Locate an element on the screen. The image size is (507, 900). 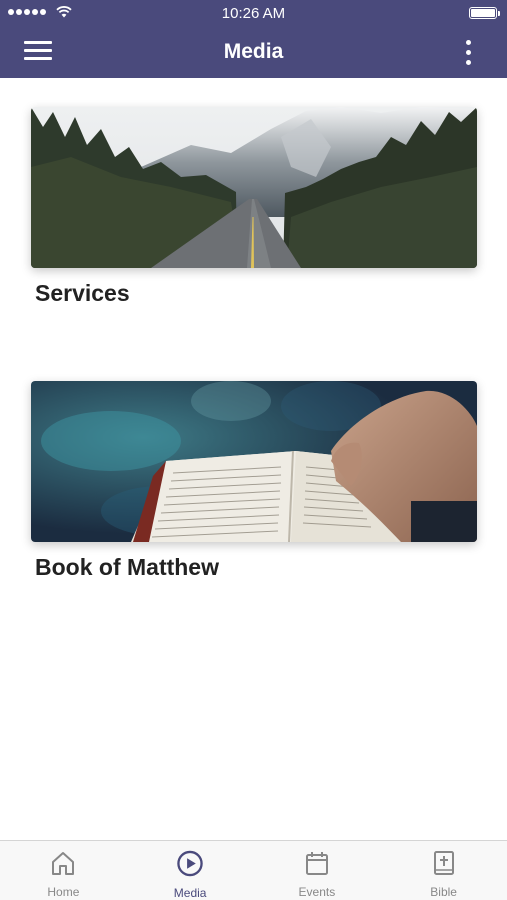
more-vertical-icon is located at coordinates (468, 54).